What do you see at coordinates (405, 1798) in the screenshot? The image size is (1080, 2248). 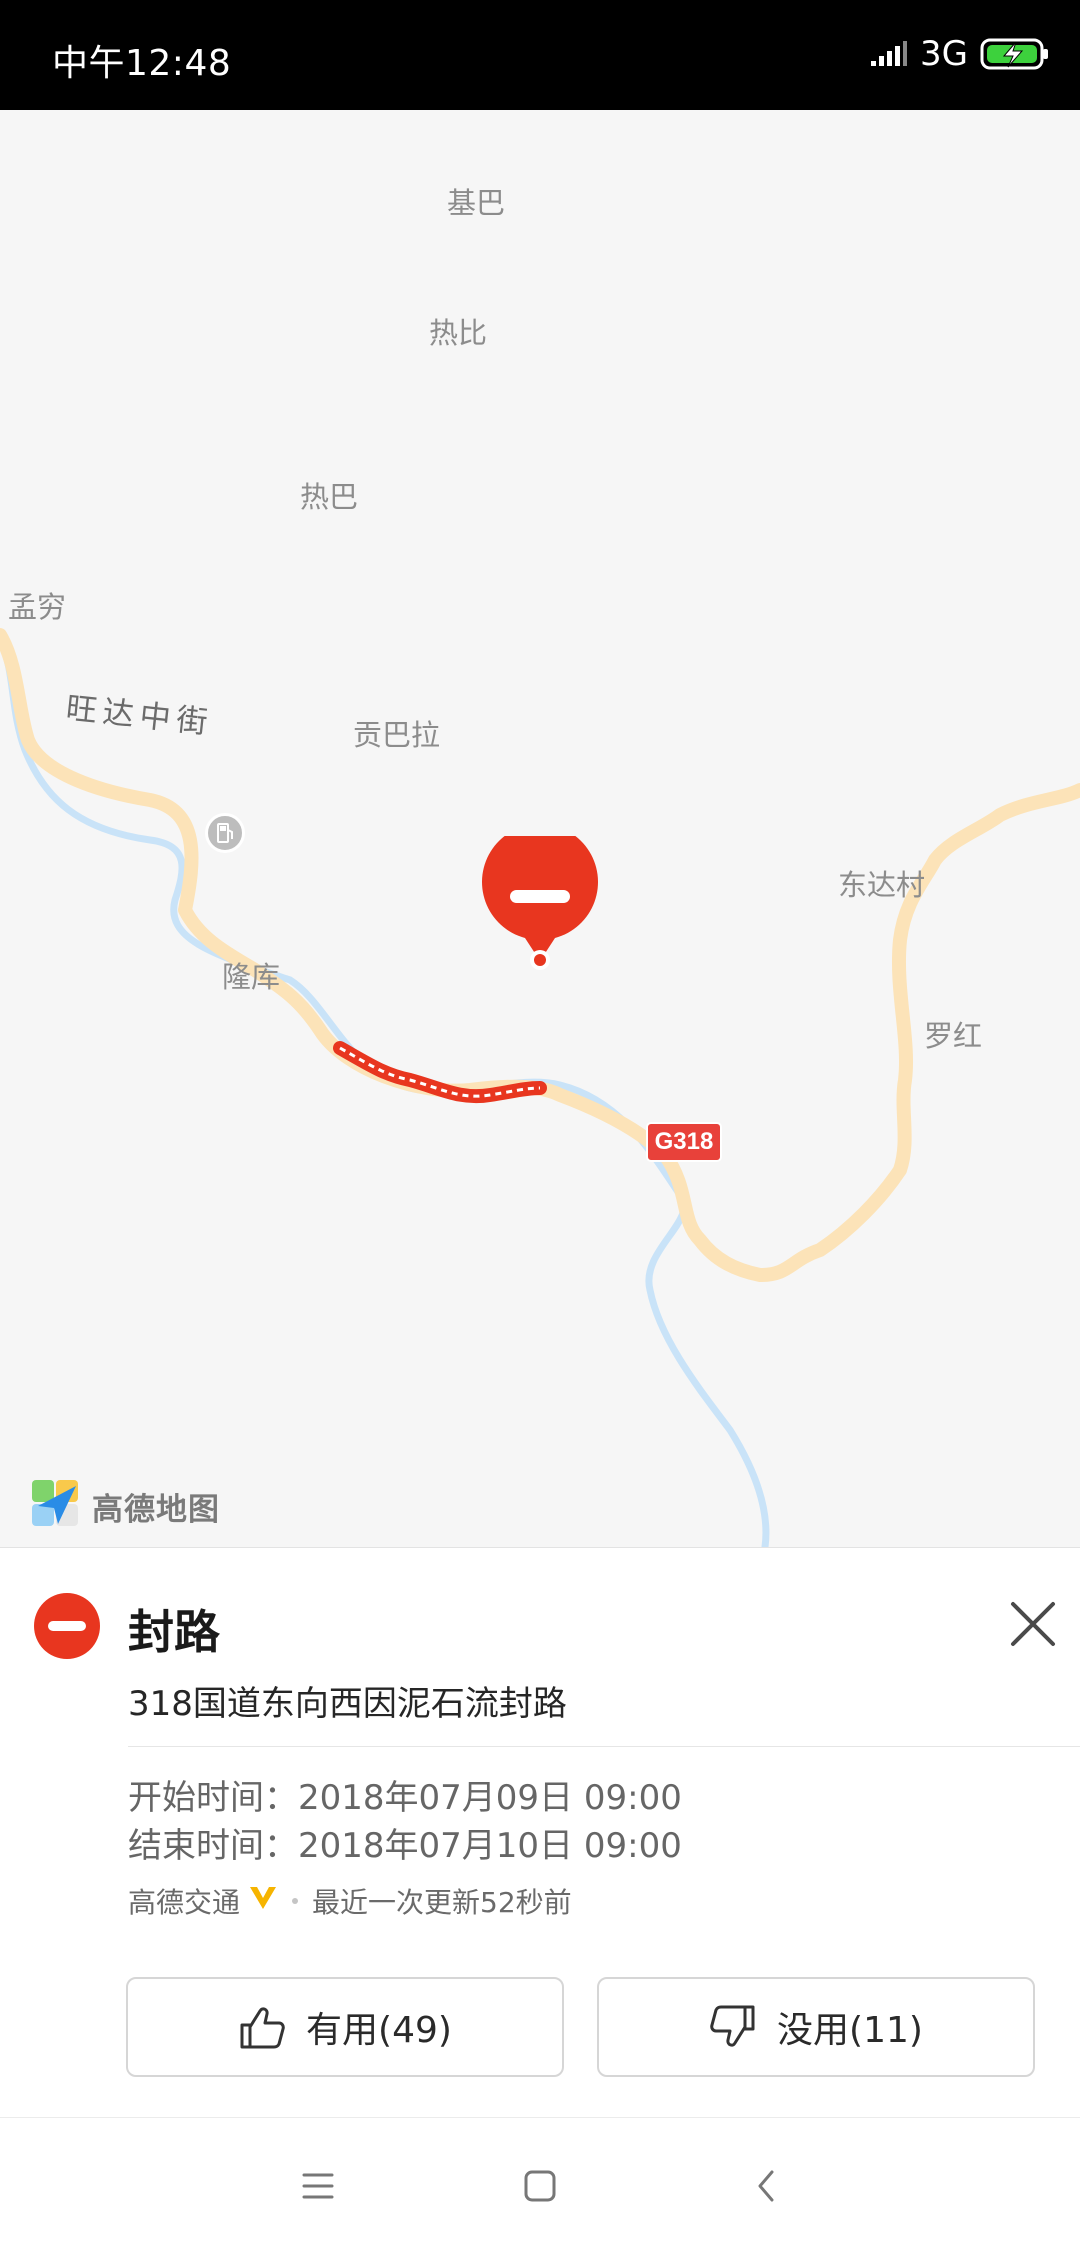 I see `start-time: 开始时间：2018年07月09日 09:00` at bounding box center [405, 1798].